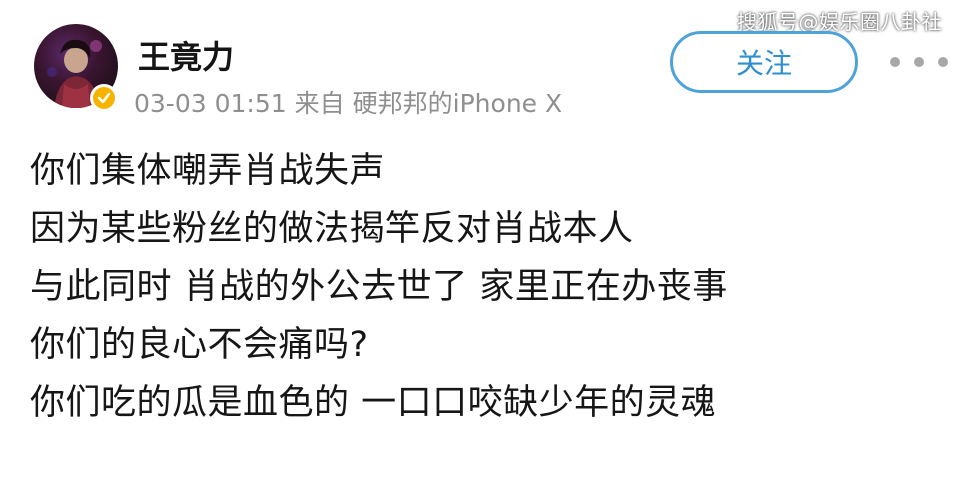  Describe the element at coordinates (764, 62) in the screenshot. I see `follow-button: 关注` at that location.